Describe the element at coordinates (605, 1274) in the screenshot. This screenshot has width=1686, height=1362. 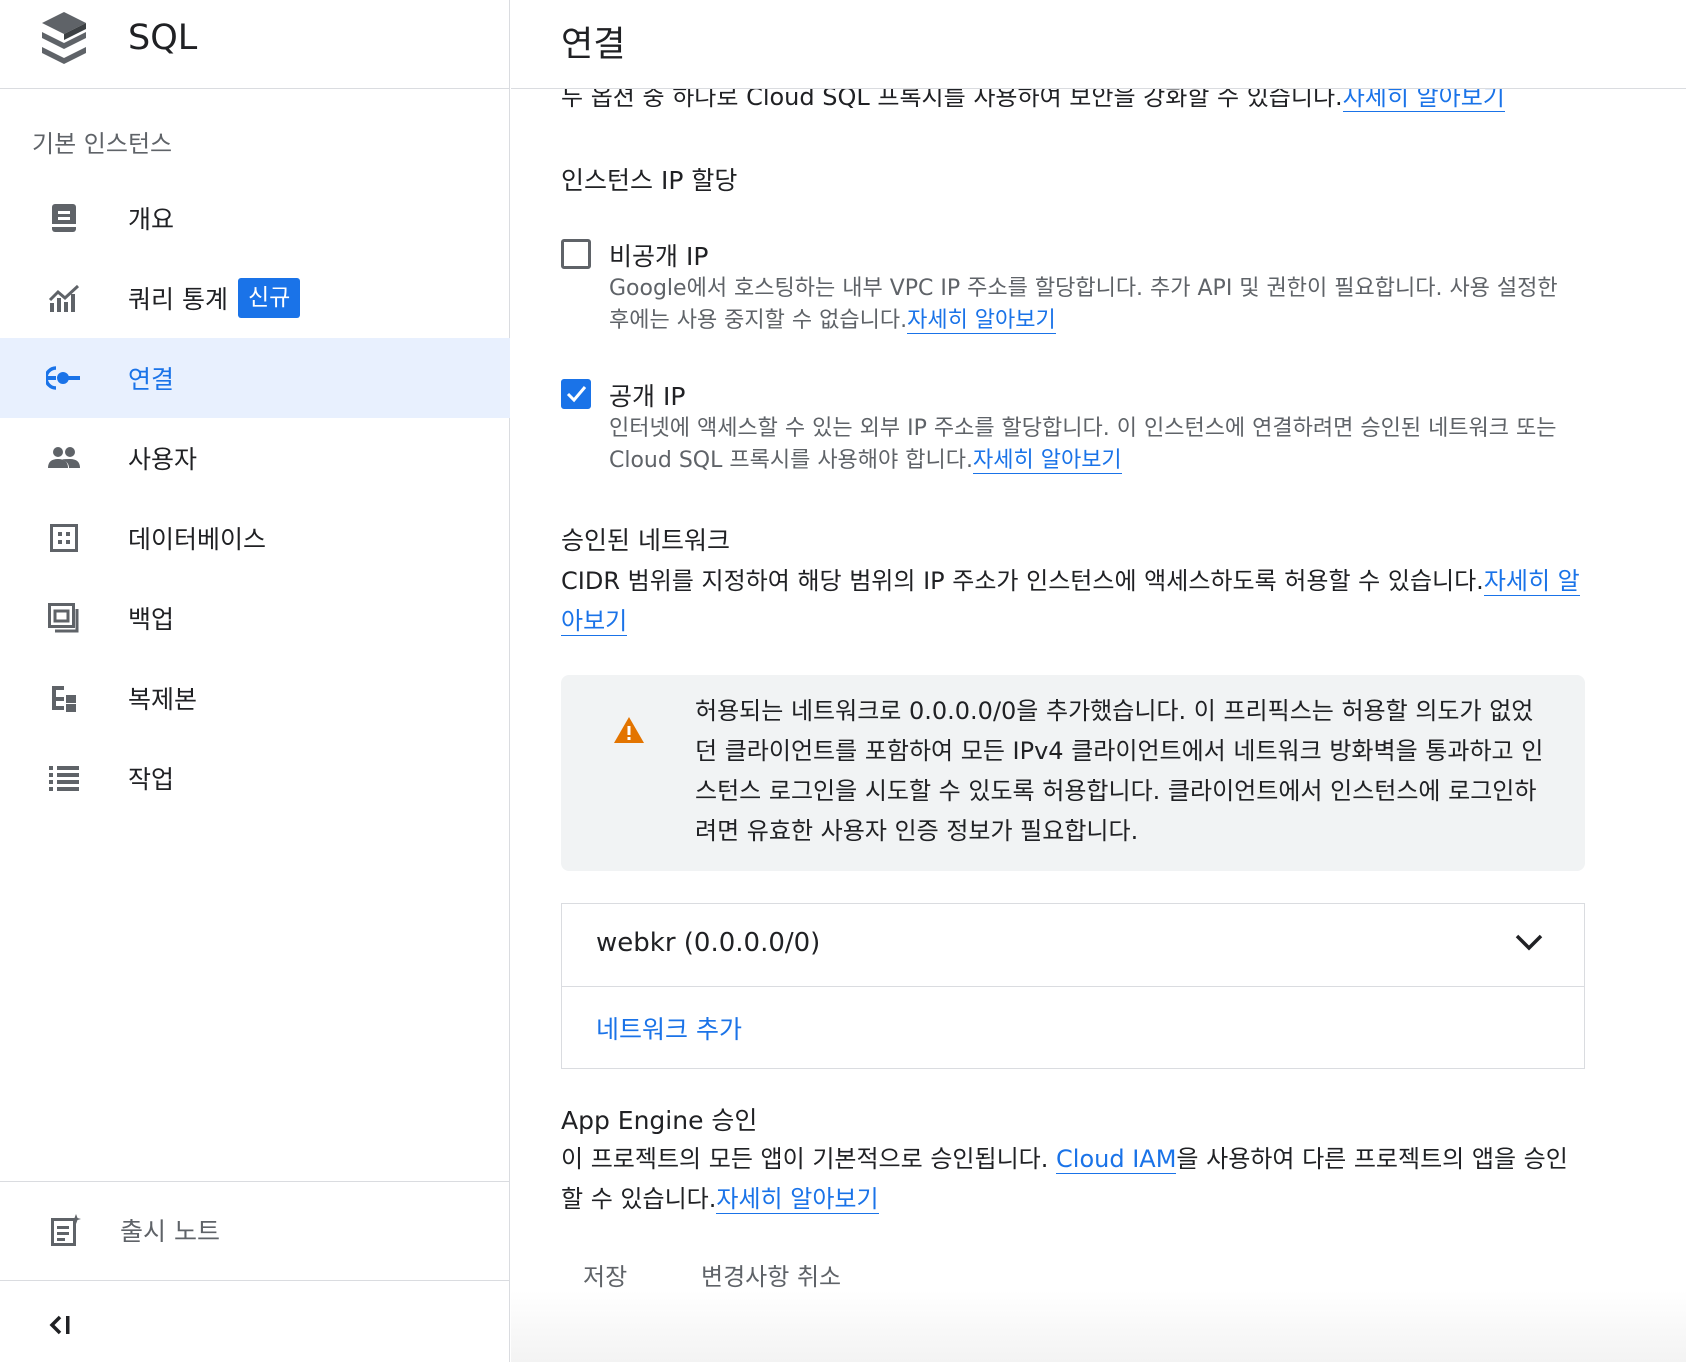
I see `save-button: 저장` at that location.